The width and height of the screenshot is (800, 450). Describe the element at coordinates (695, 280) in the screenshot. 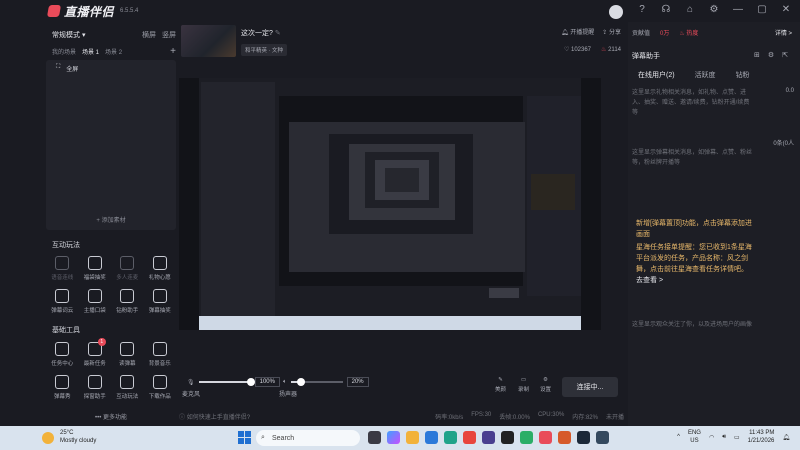

I see `view-task-link: 去查看 >` at that location.